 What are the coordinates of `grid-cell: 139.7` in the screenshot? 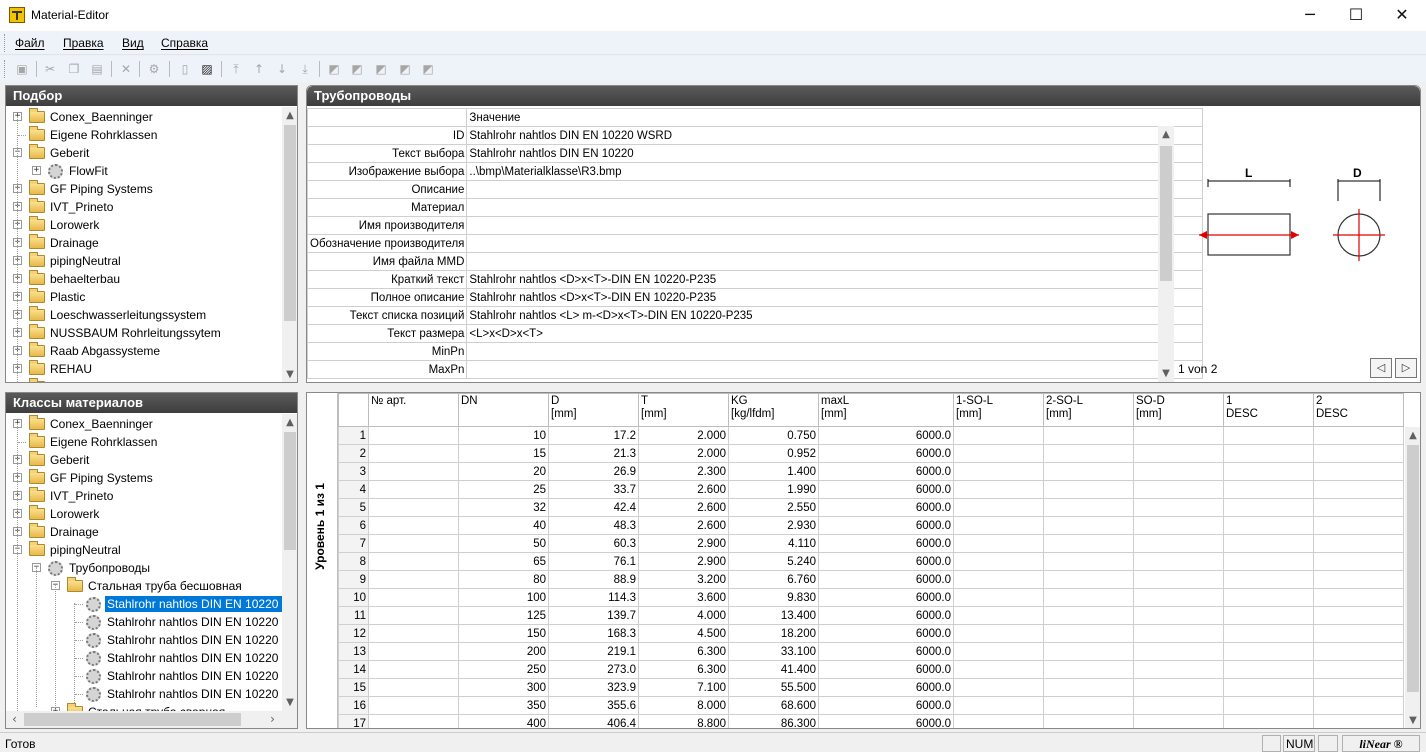 It's located at (593, 615).